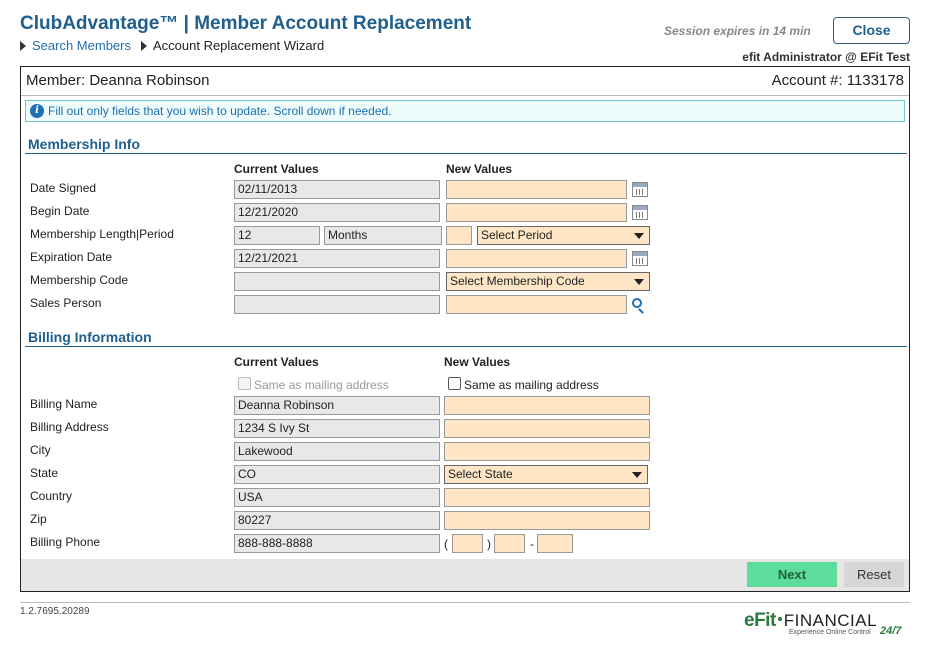  Describe the element at coordinates (337, 258) in the screenshot. I see `expiration-date-current: 12/21/2021` at that location.